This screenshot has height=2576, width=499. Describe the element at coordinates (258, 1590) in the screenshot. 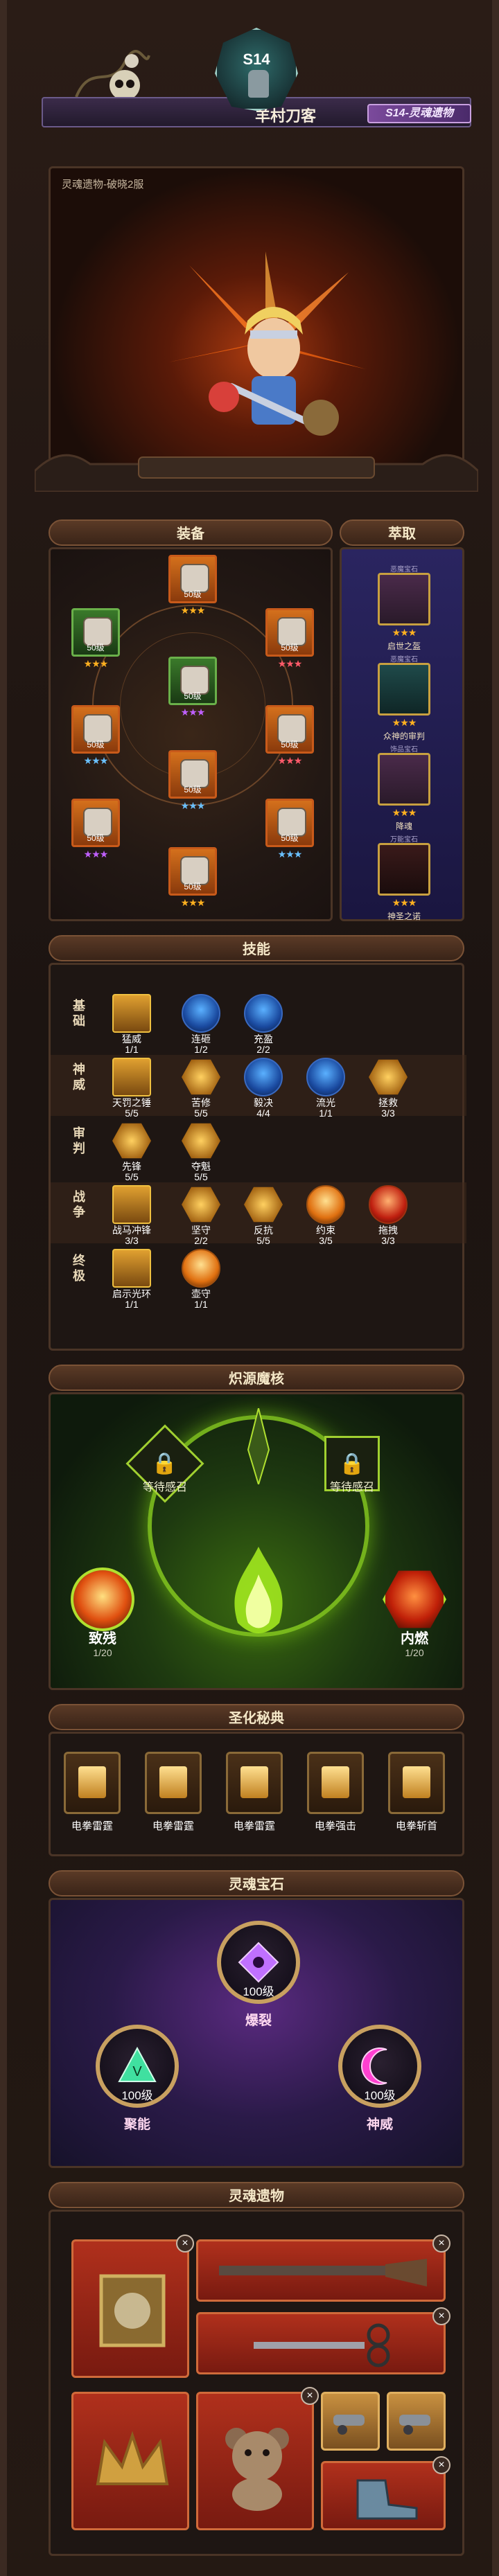

I see `green-flame-icon` at that location.